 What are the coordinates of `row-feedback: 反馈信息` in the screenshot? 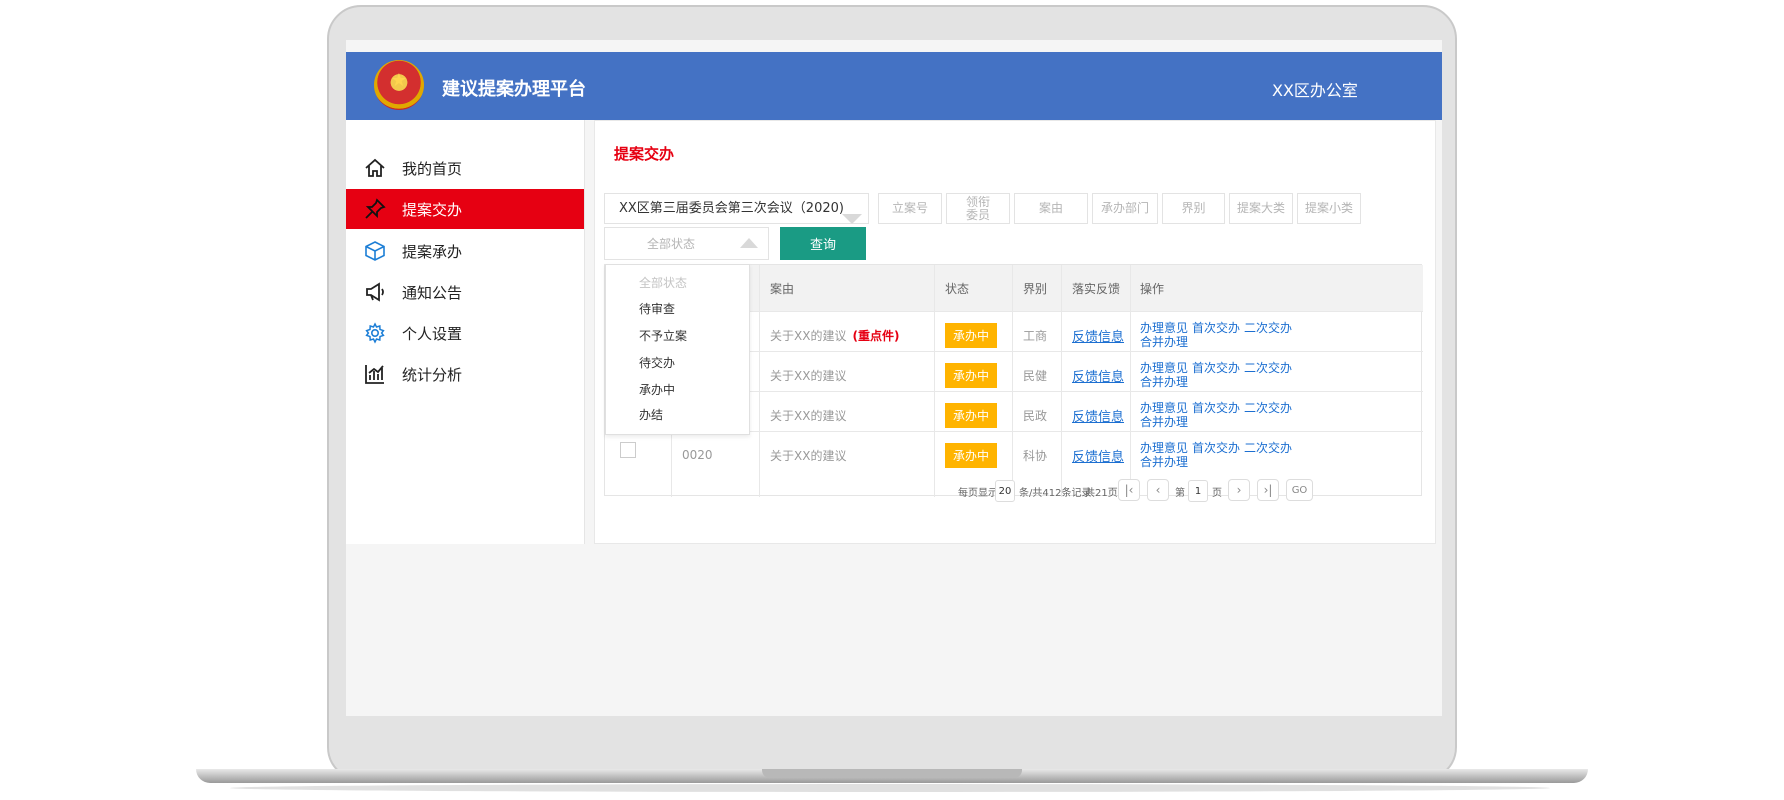 It's located at (1098, 455).